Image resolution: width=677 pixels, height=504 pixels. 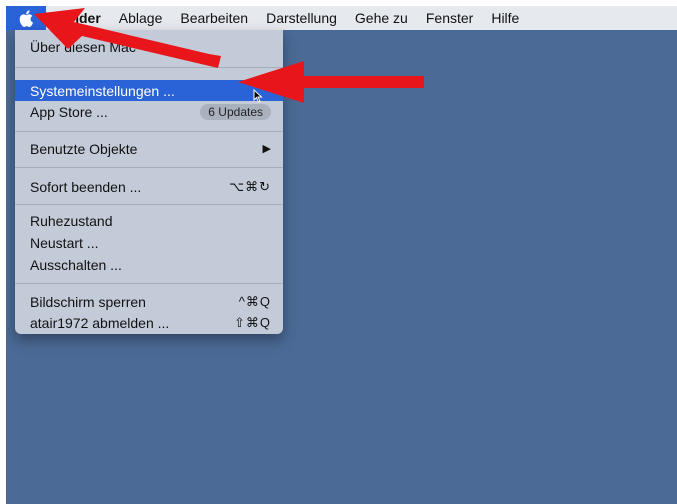 What do you see at coordinates (229, 55) in the screenshot?
I see `annotation-arrows` at bounding box center [229, 55].